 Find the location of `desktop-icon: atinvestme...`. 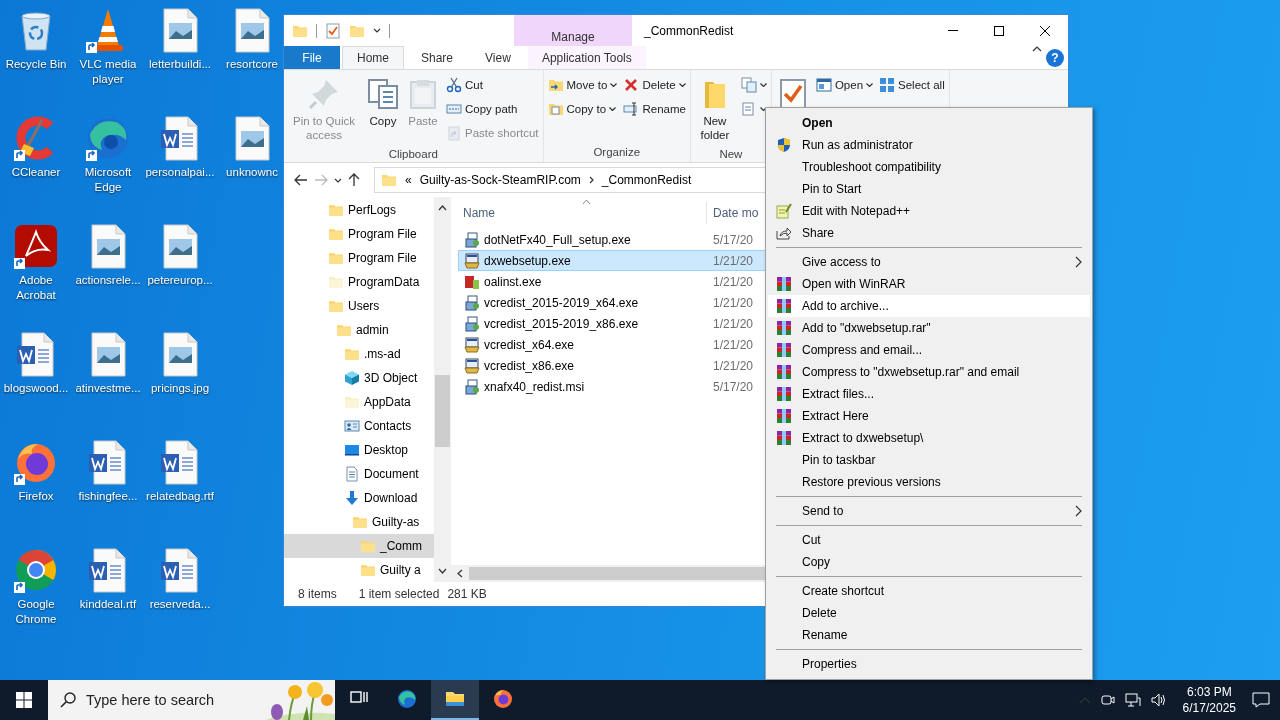

desktop-icon: atinvestme... is located at coordinates (108, 384).